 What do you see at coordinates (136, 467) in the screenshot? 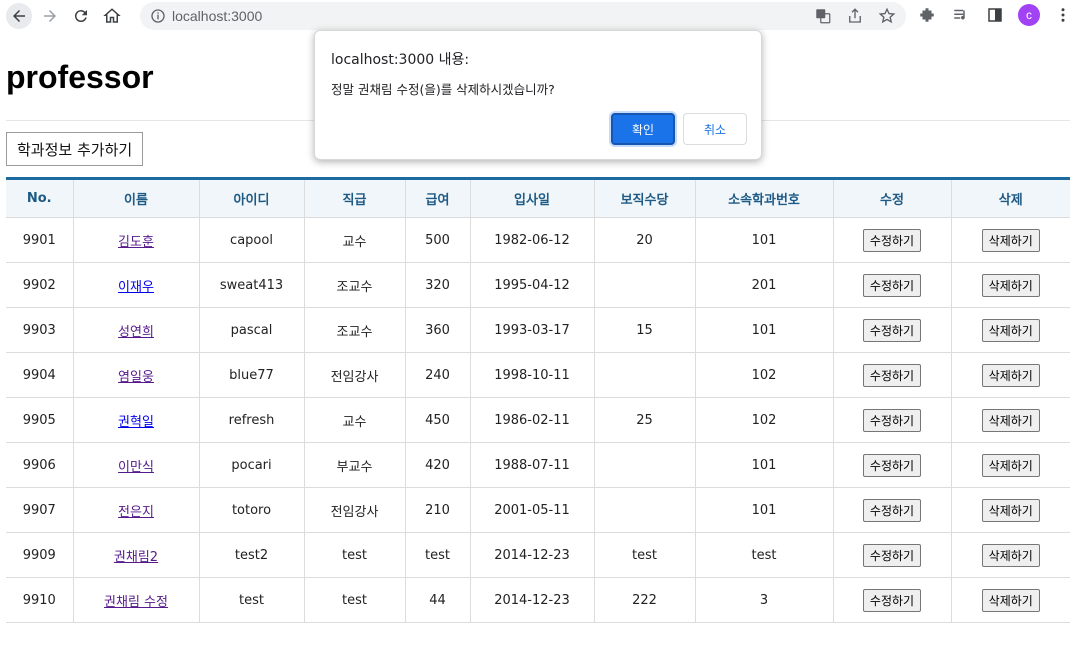
I see `professor-name-link: 이만식` at bounding box center [136, 467].